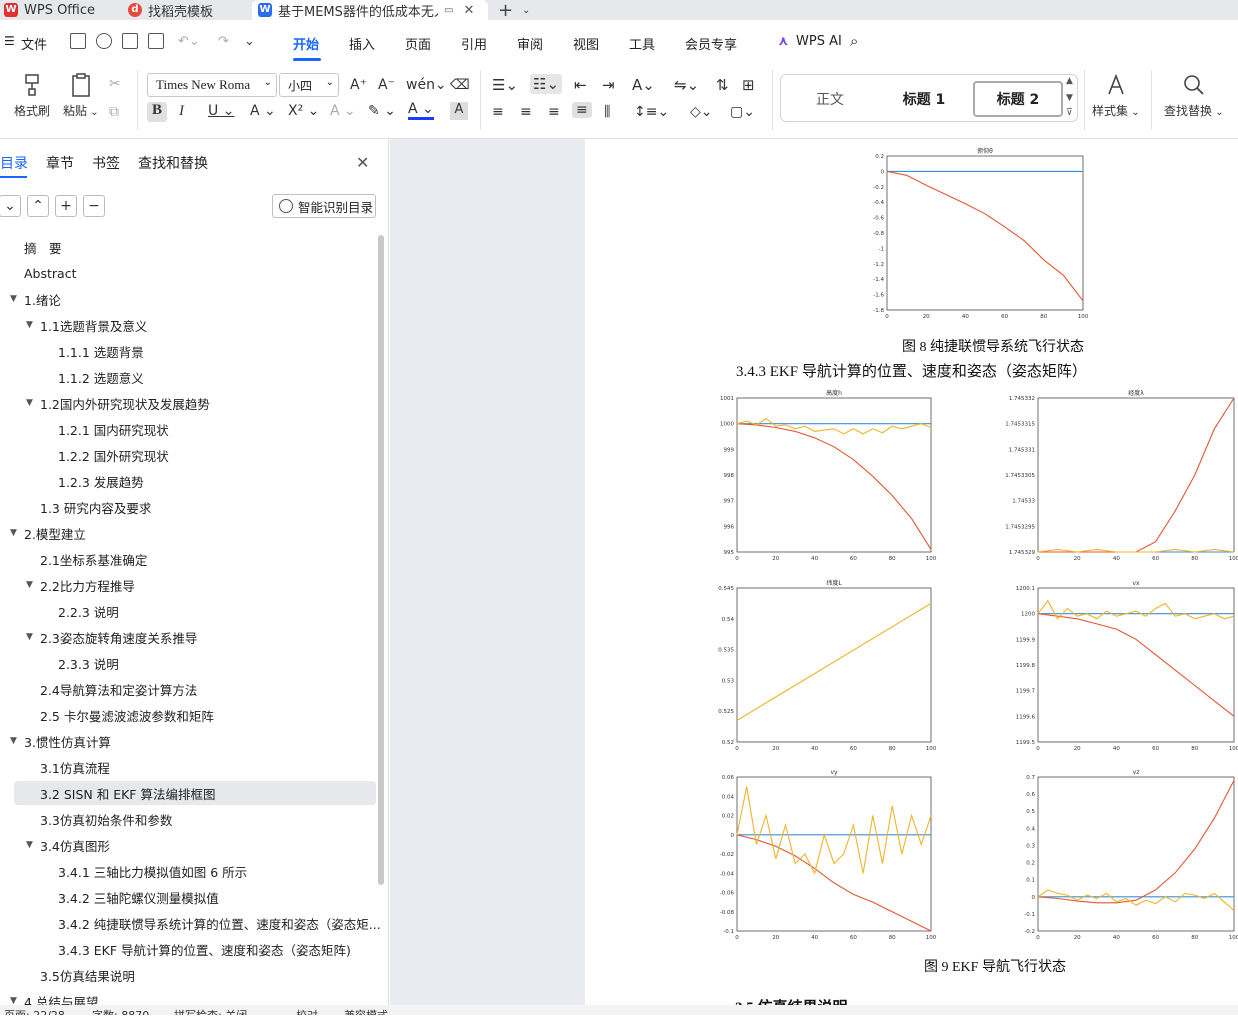  Describe the element at coordinates (200, 585) in the screenshot. I see `toc-item: 2.2比力方程推导` at that location.